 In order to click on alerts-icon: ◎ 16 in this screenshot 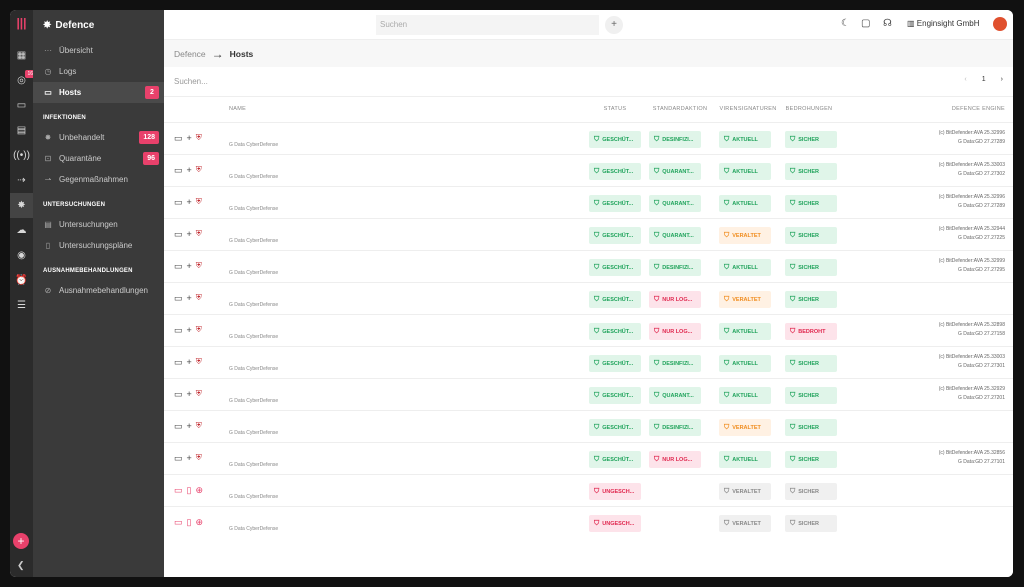, I will do `click(22, 80)`.